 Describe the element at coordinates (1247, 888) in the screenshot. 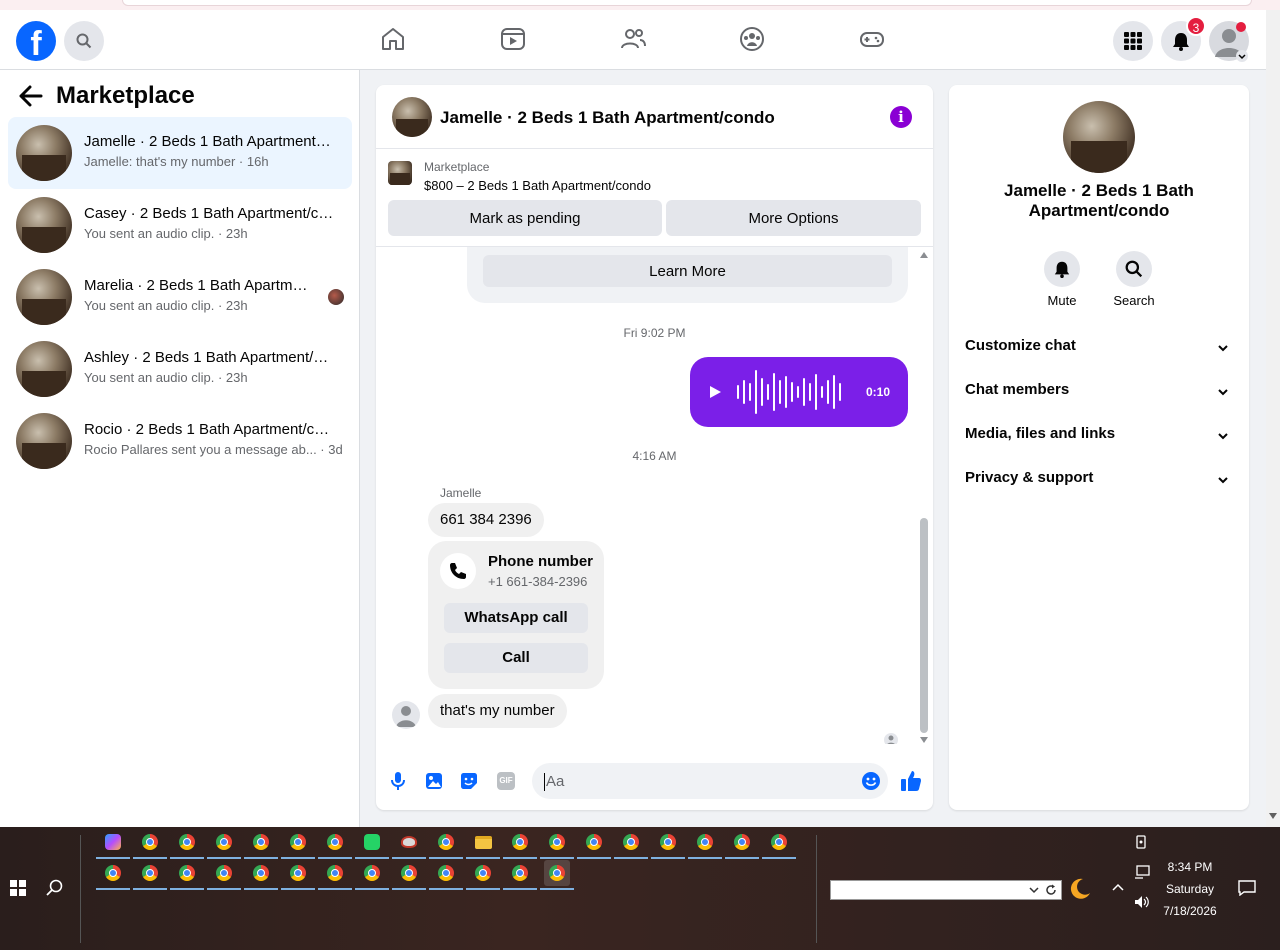

I see `notification-center-icon` at that location.